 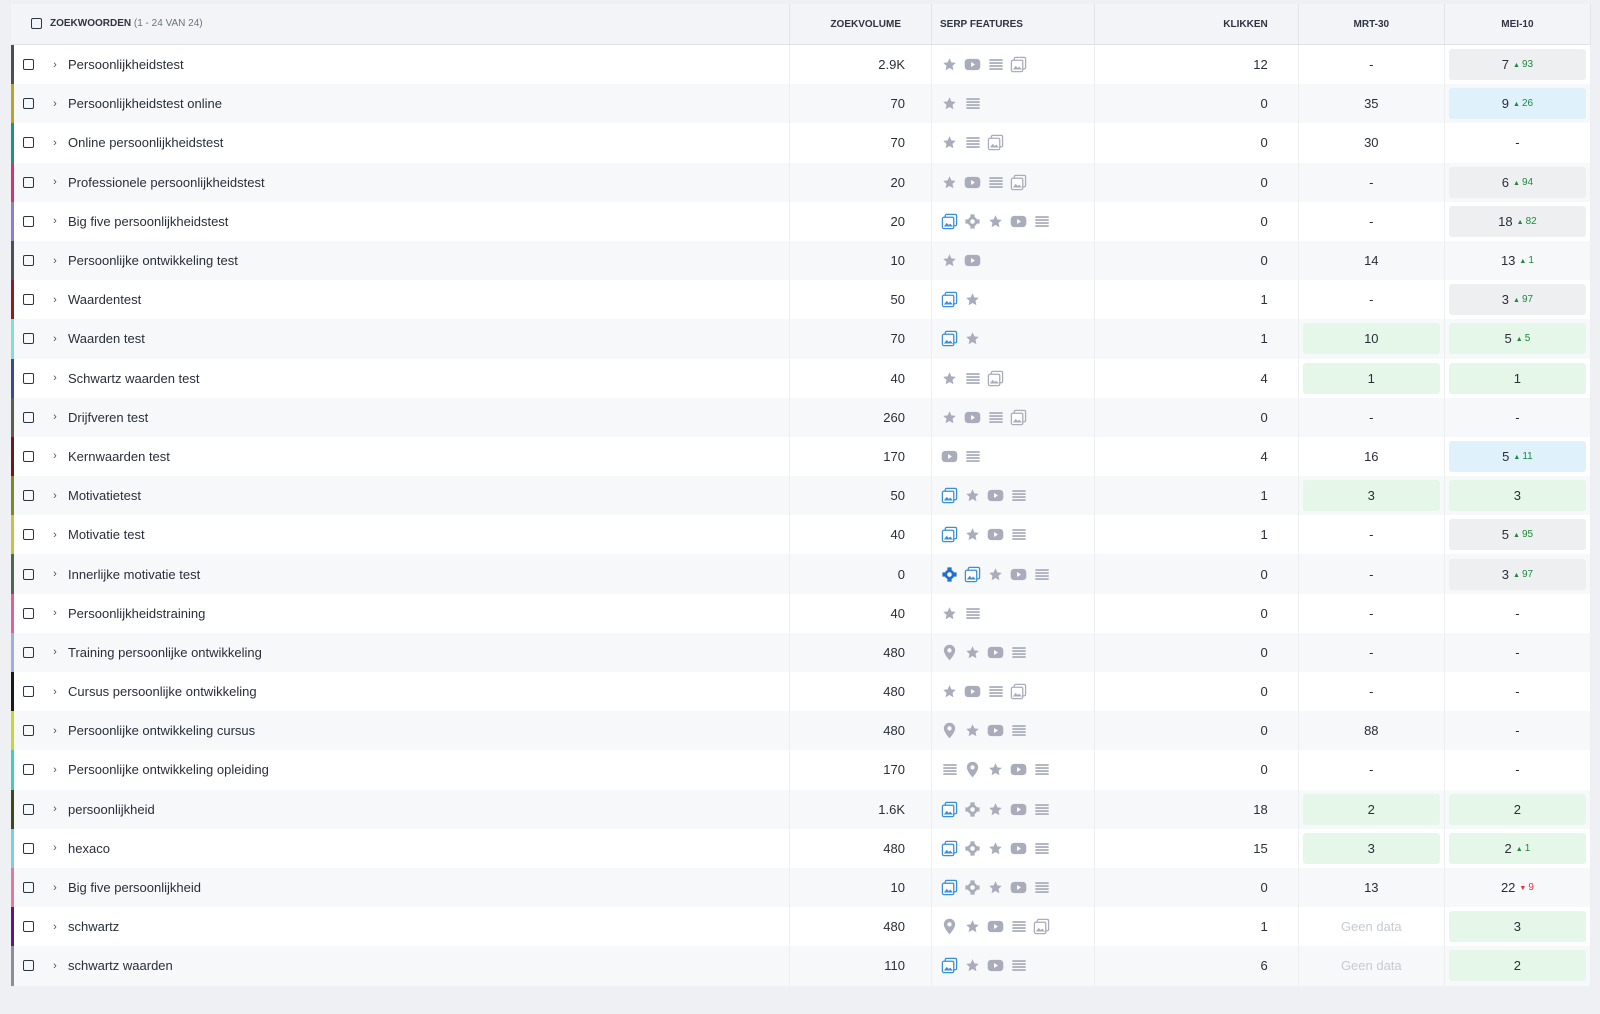 What do you see at coordinates (860, 24) in the screenshot?
I see `header-volume: ZOEKVOLUME` at bounding box center [860, 24].